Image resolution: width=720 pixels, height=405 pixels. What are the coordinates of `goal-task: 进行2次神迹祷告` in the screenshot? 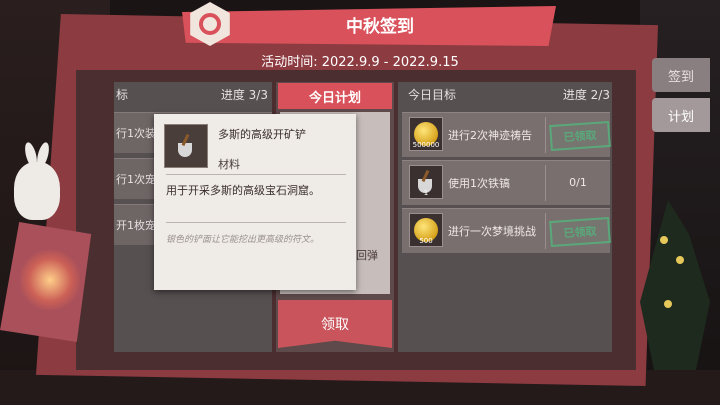 It's located at (490, 135).